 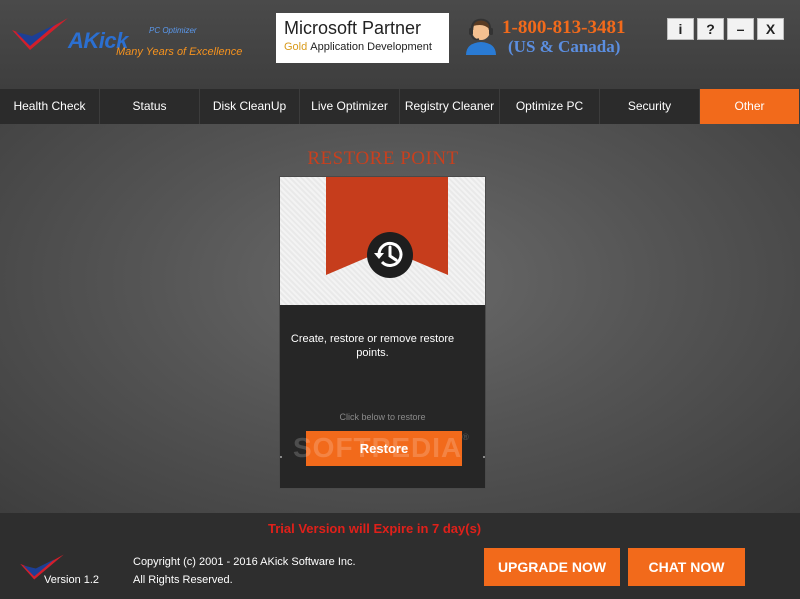 What do you see at coordinates (550, 106) in the screenshot?
I see `tab-optimize-pc: Optimize PC` at bounding box center [550, 106].